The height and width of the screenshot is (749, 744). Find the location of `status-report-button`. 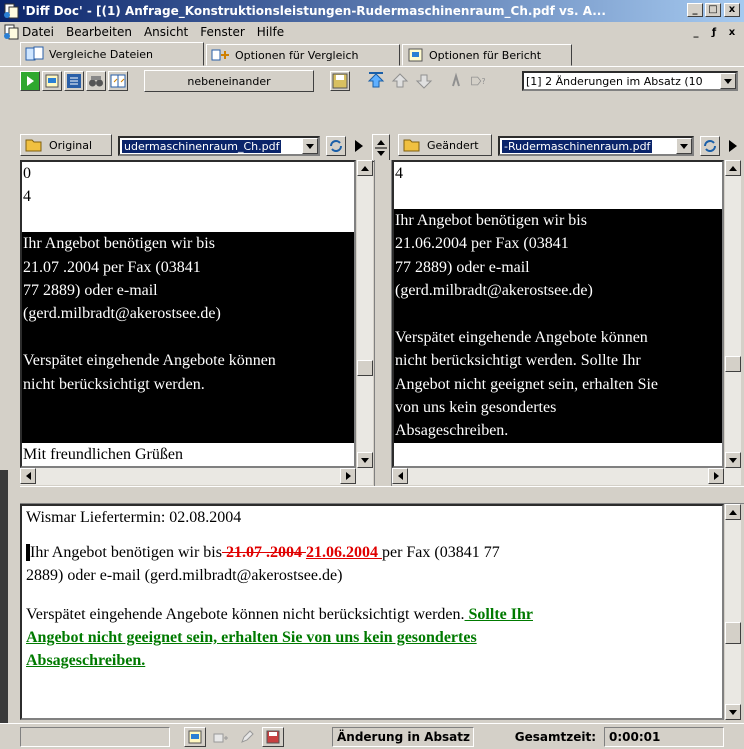

status-report-button is located at coordinates (195, 737).